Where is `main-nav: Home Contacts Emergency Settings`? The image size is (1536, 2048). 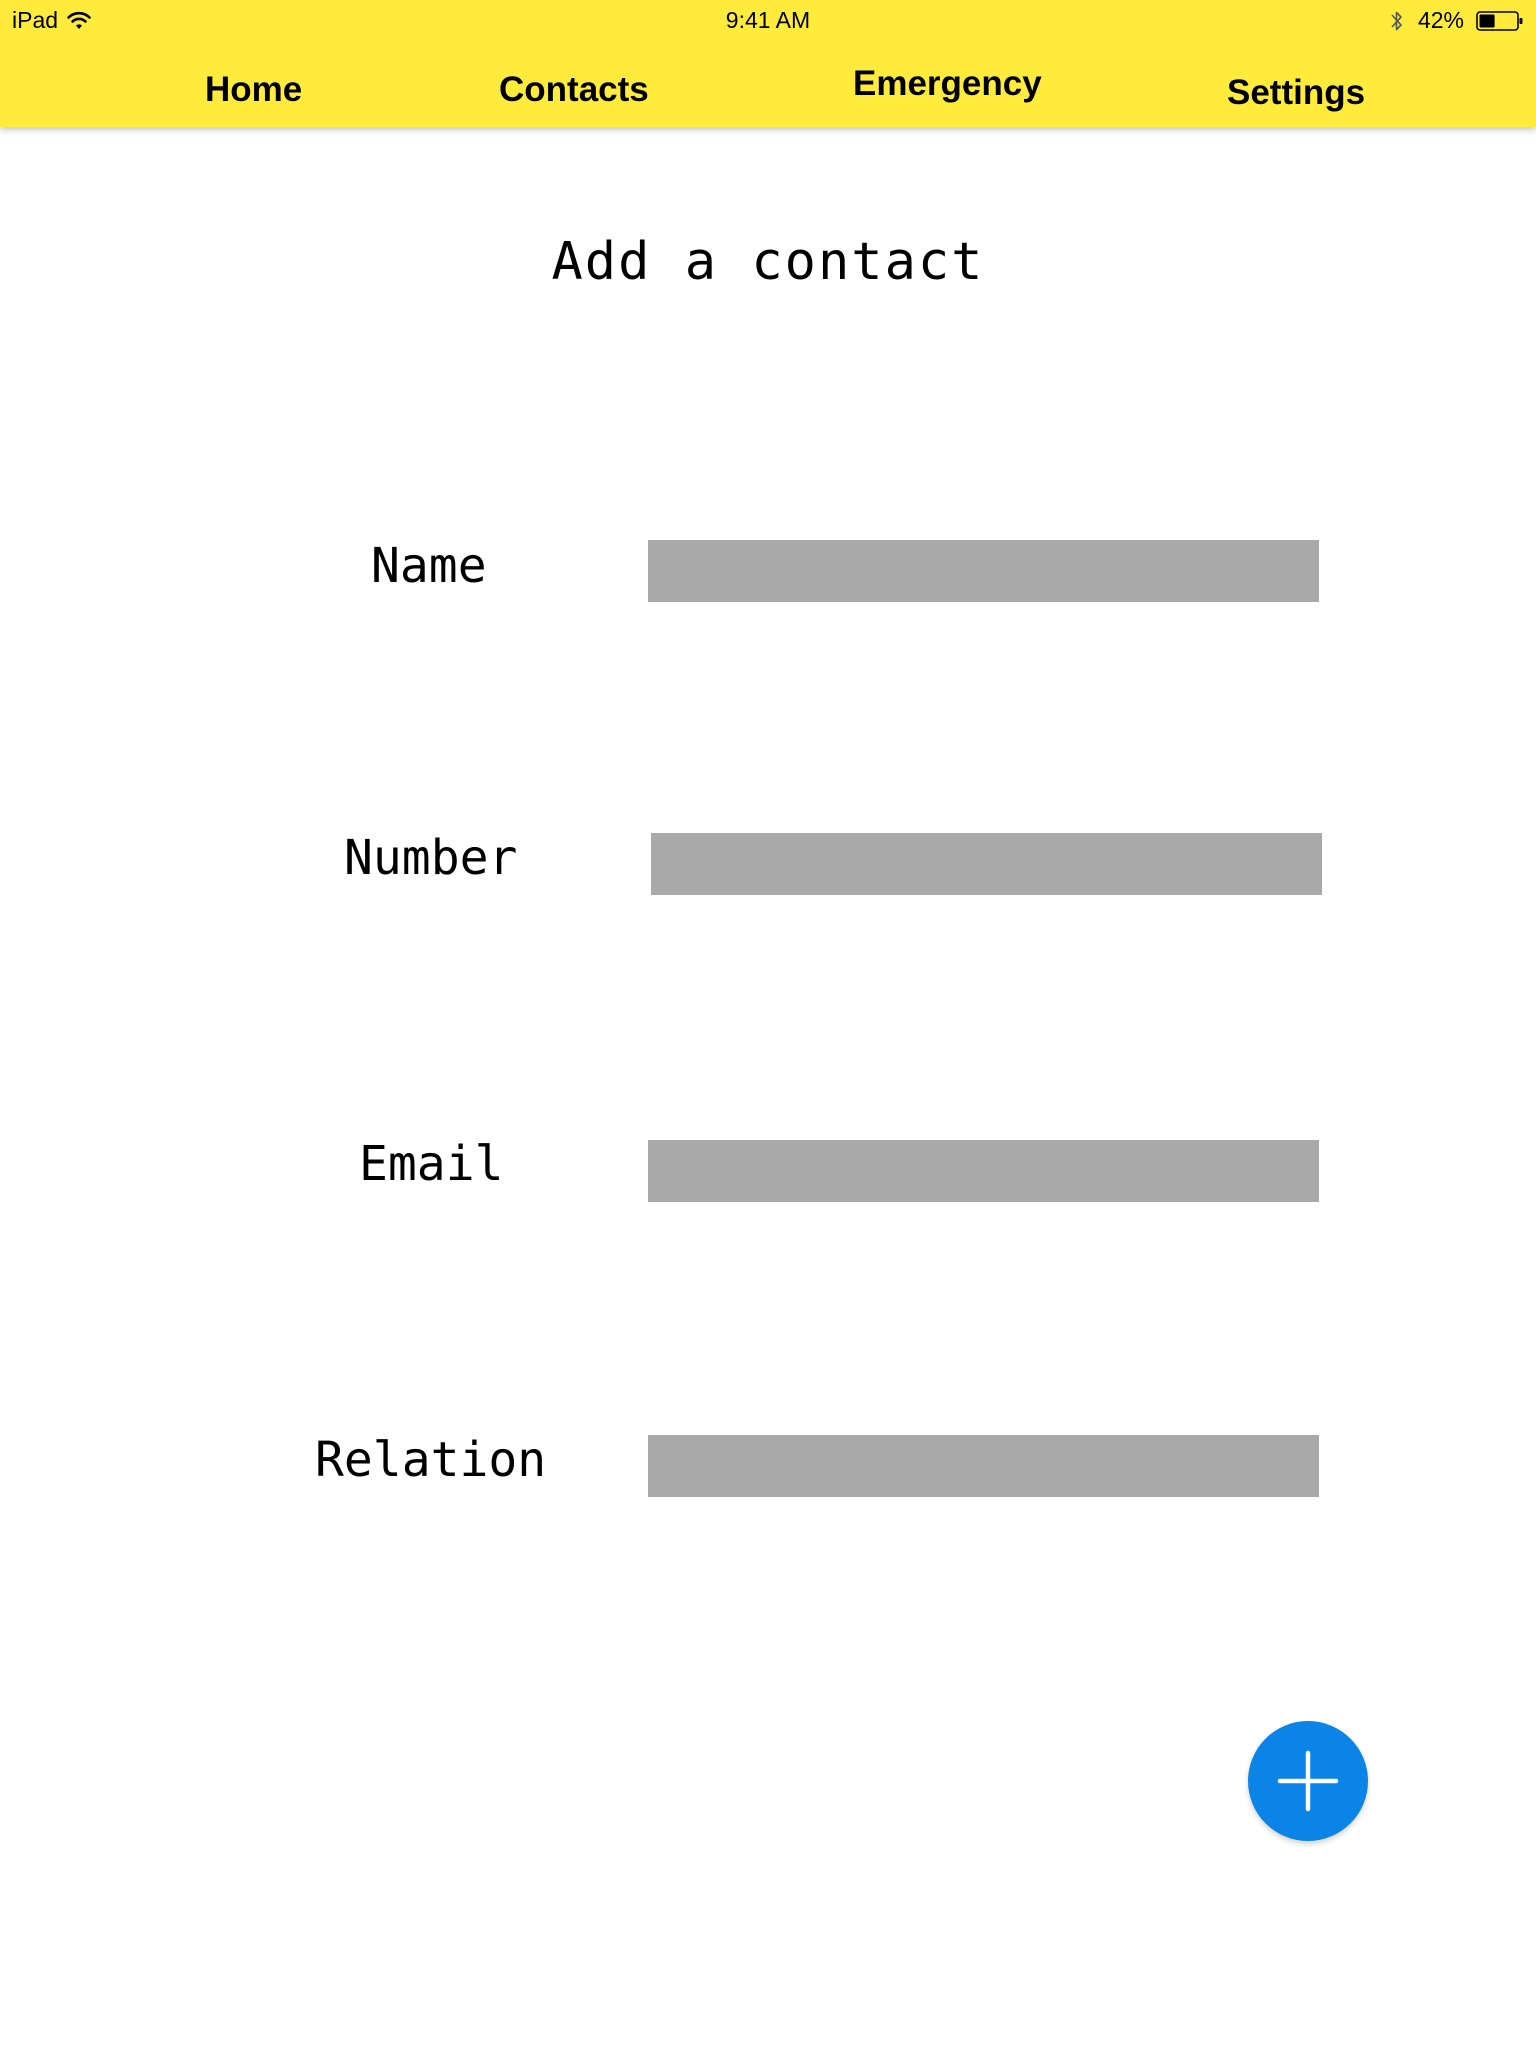
main-nav: Home Contacts Emergency Settings is located at coordinates (768, 63).